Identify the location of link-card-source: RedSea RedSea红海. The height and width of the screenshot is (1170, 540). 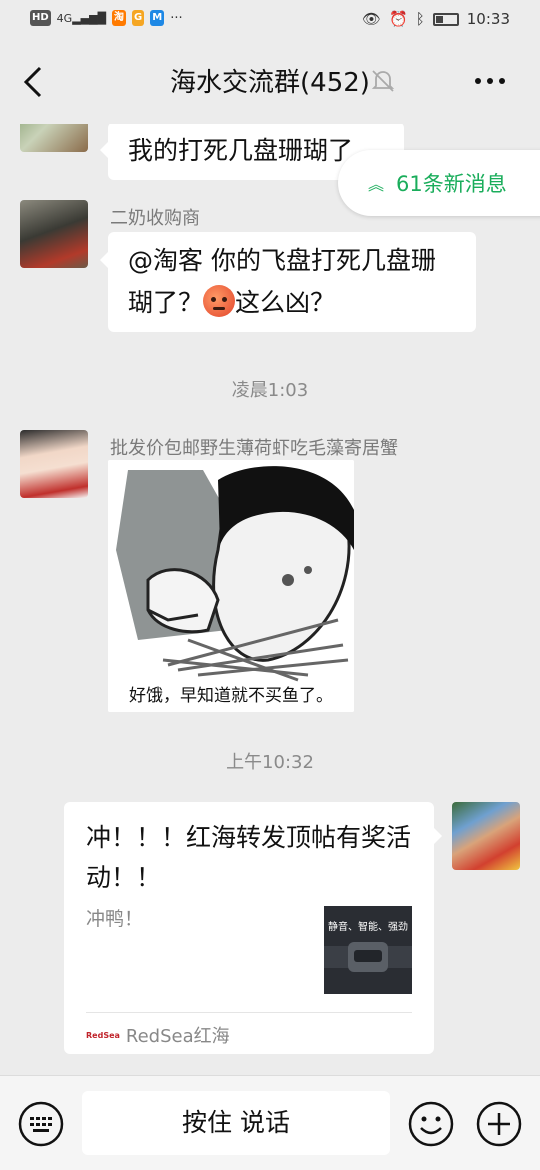
(158, 1035).